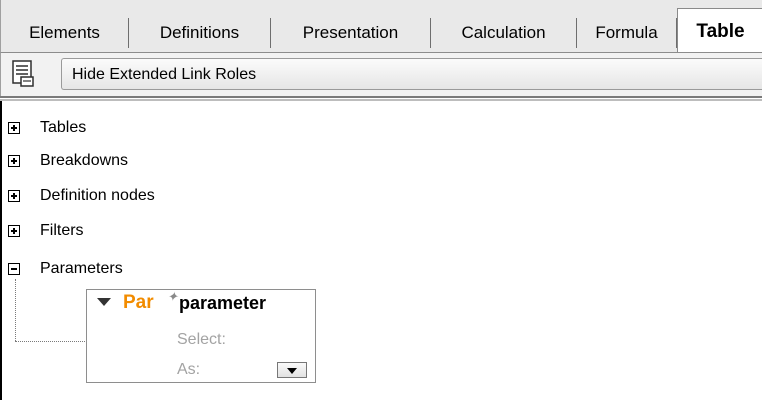 Image resolution: width=762 pixels, height=400 pixels. Describe the element at coordinates (84, 160) in the screenshot. I see `tree-item-label: Breakdowns` at that location.